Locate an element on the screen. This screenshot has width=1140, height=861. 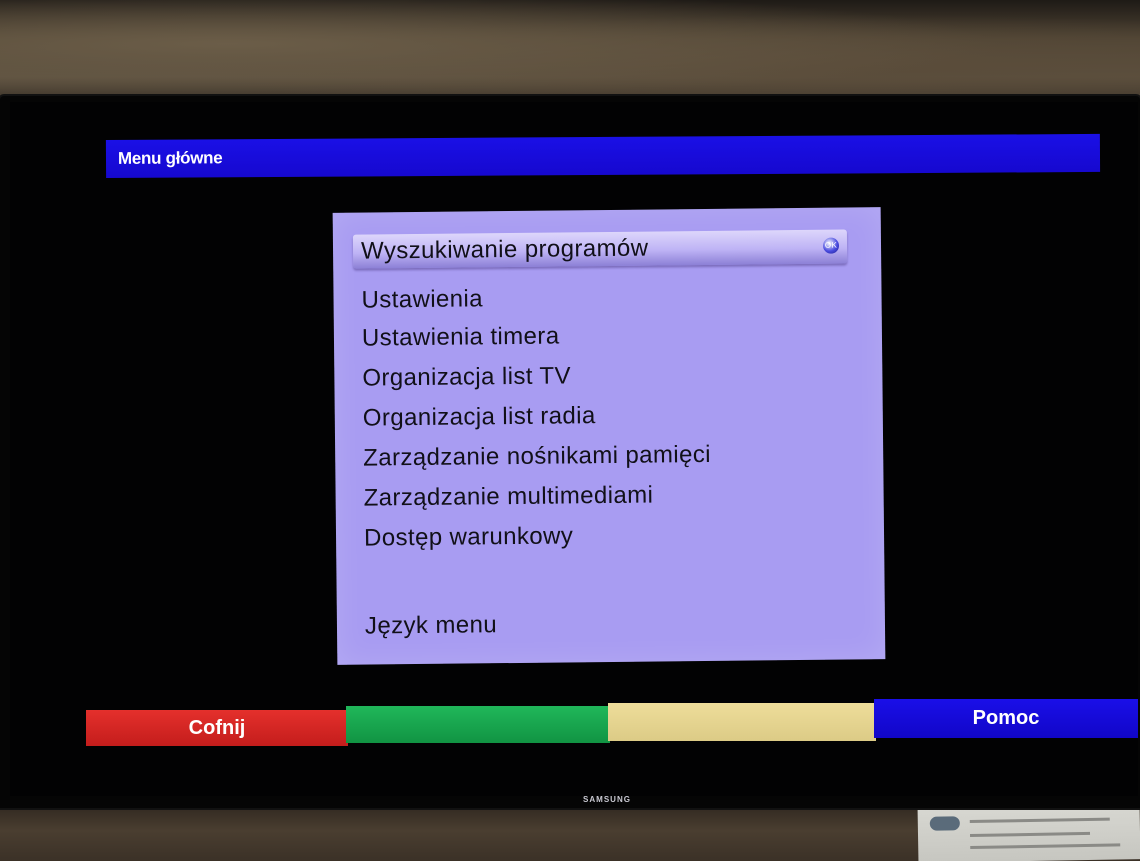
menu-item-multimedia-management: Zarządzanie multimediami is located at coordinates (508, 497).